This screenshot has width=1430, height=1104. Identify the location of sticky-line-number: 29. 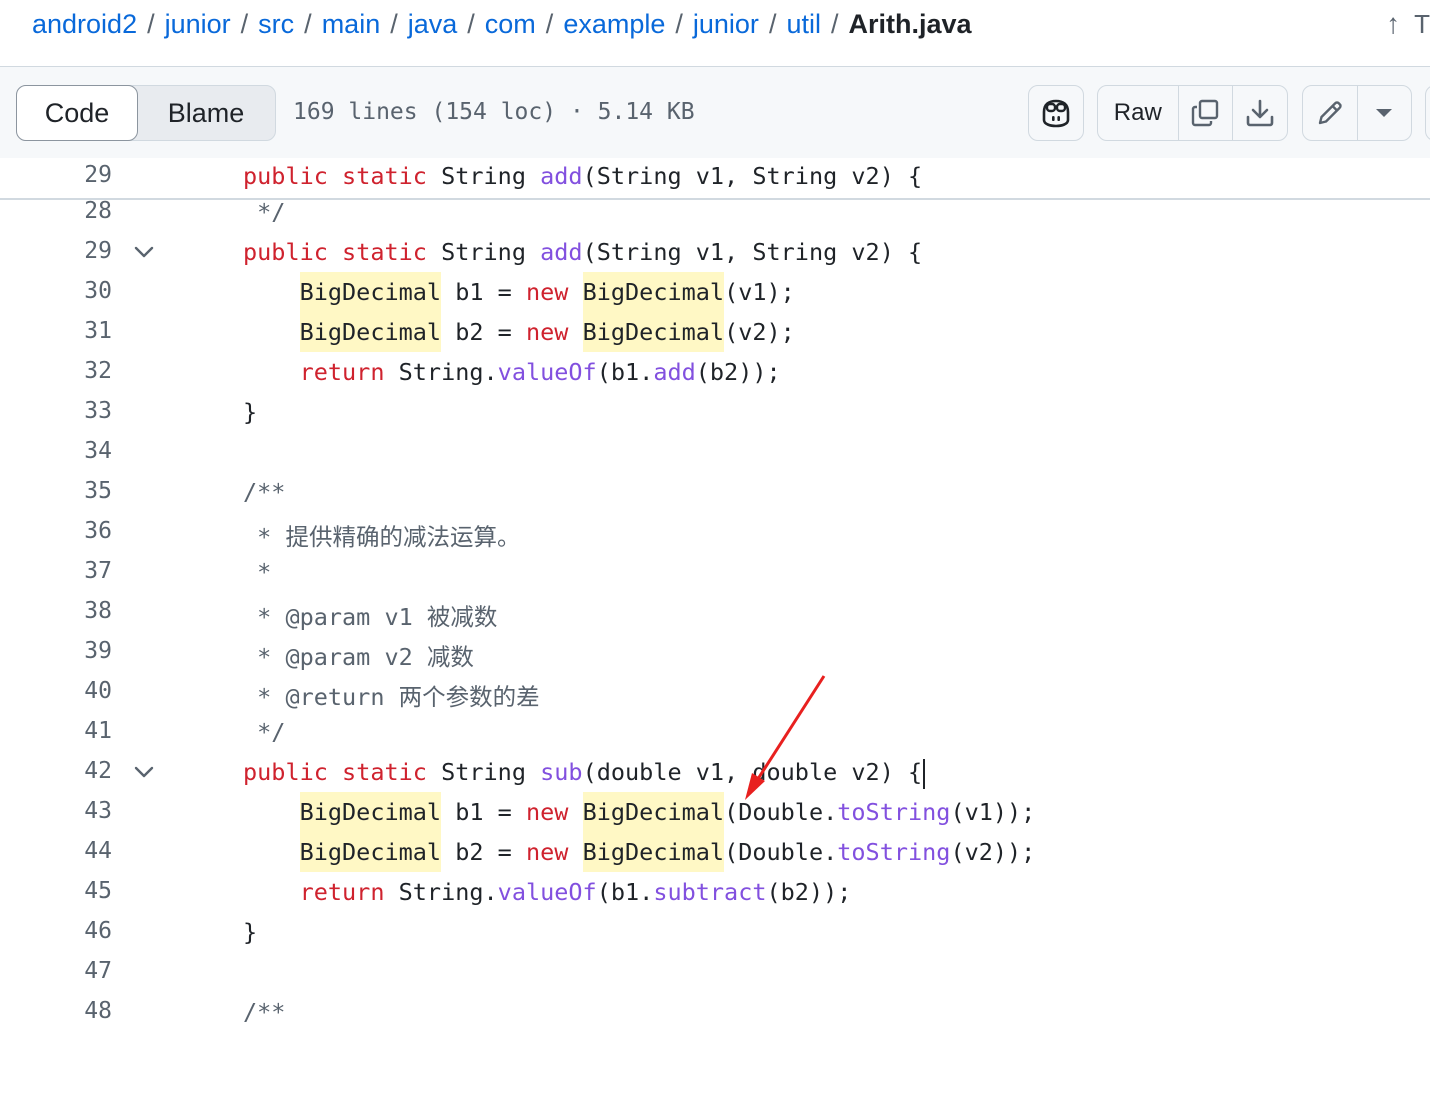
(98, 175).